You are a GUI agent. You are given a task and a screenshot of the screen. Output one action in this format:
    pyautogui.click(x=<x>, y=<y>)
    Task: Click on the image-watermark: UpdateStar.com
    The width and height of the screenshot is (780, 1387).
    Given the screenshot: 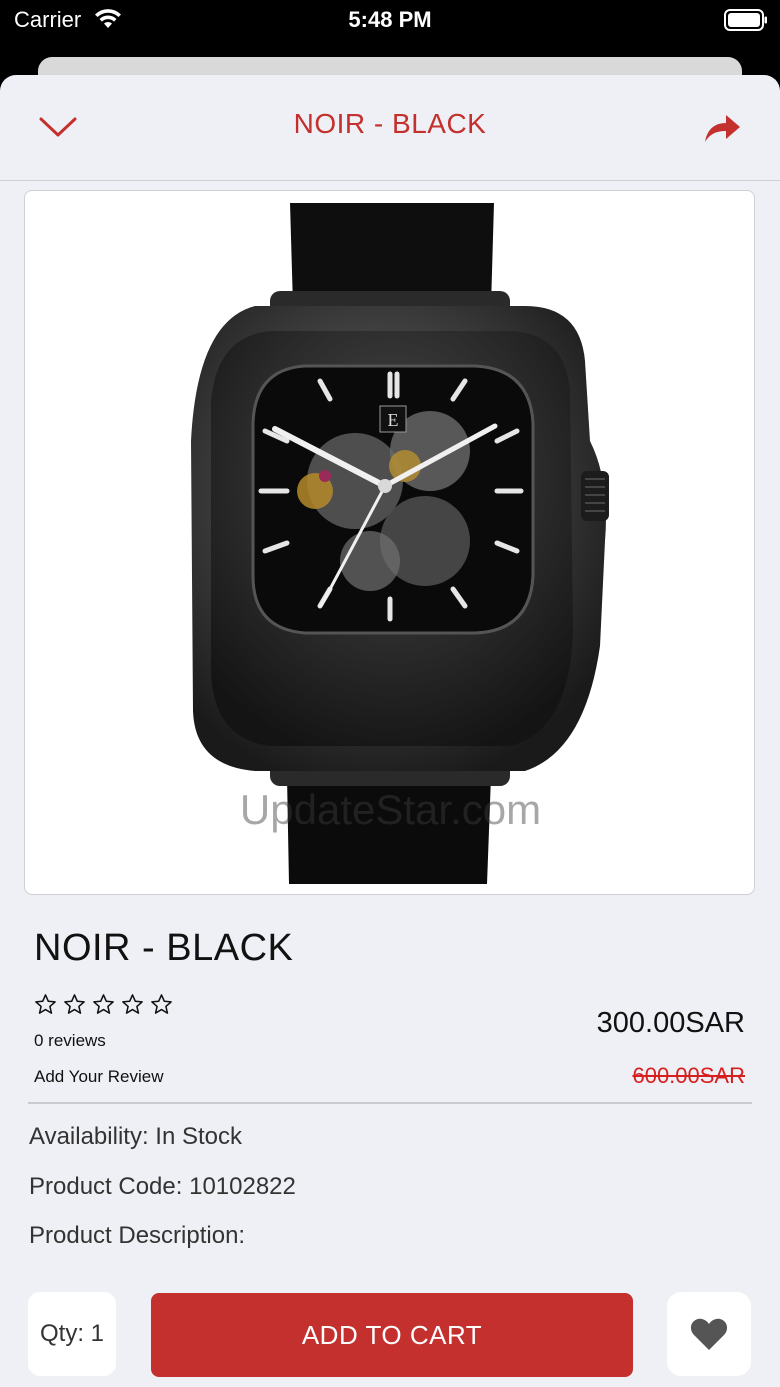 What is the action you would take?
    pyautogui.click(x=390, y=809)
    